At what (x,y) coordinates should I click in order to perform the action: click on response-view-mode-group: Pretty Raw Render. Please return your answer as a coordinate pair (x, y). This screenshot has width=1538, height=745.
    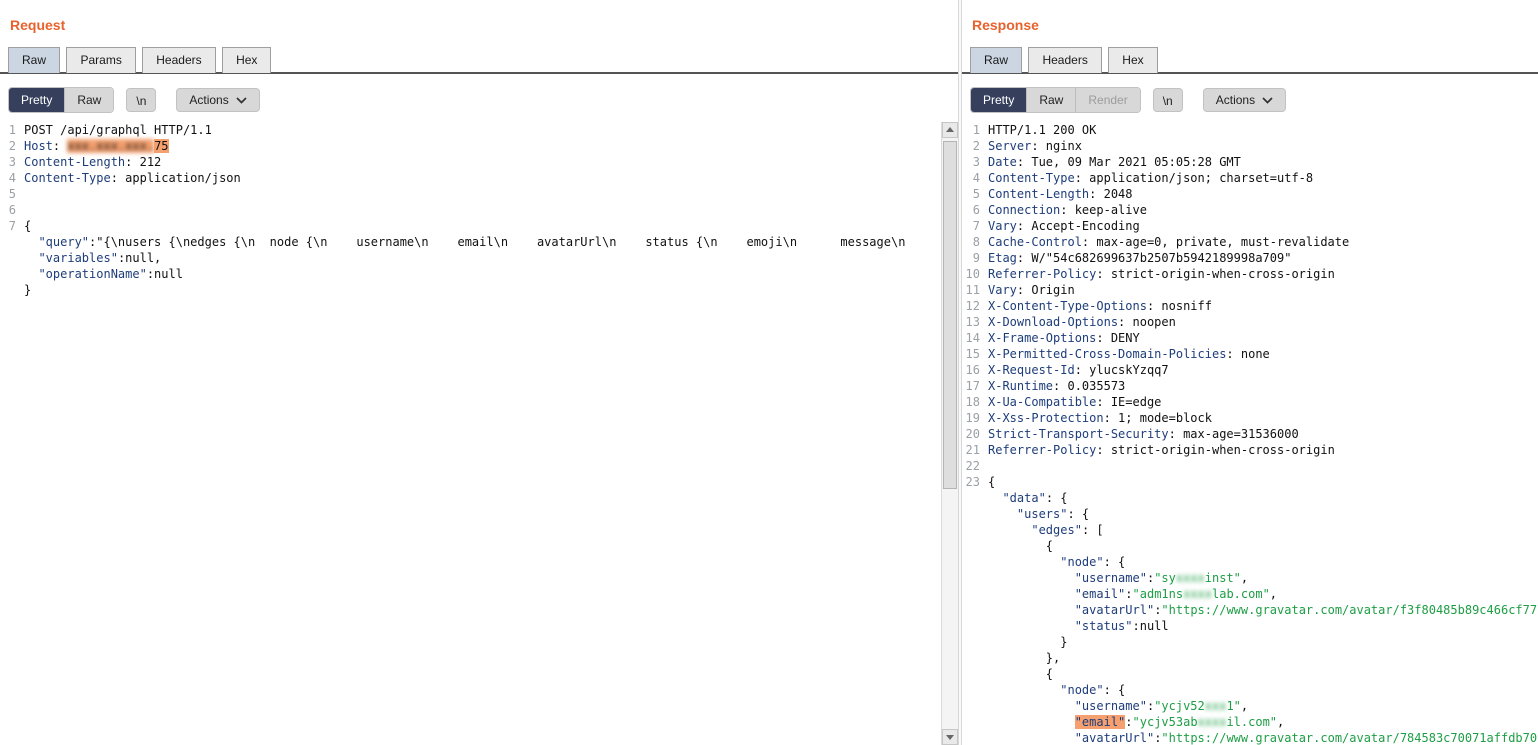
    Looking at the image, I should click on (1055, 100).